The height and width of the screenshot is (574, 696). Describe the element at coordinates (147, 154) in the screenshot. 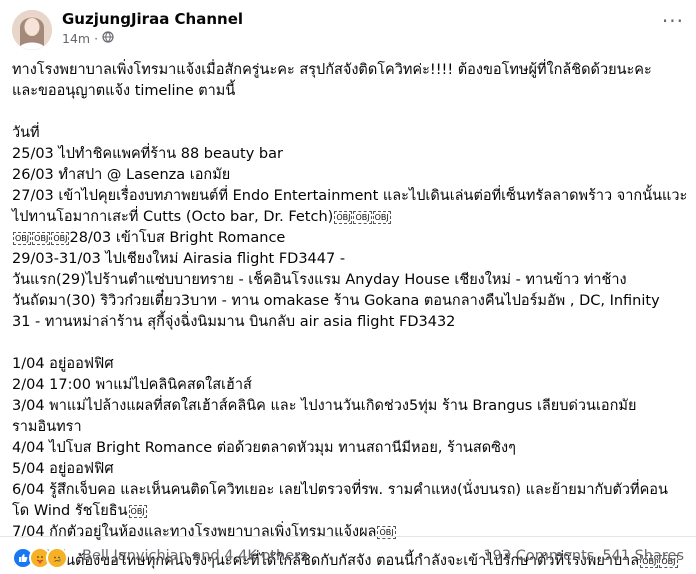

I see `timeline-line: 25/03 ไปทำชิคแพคที่ร้าน 88 beauty bar` at that location.